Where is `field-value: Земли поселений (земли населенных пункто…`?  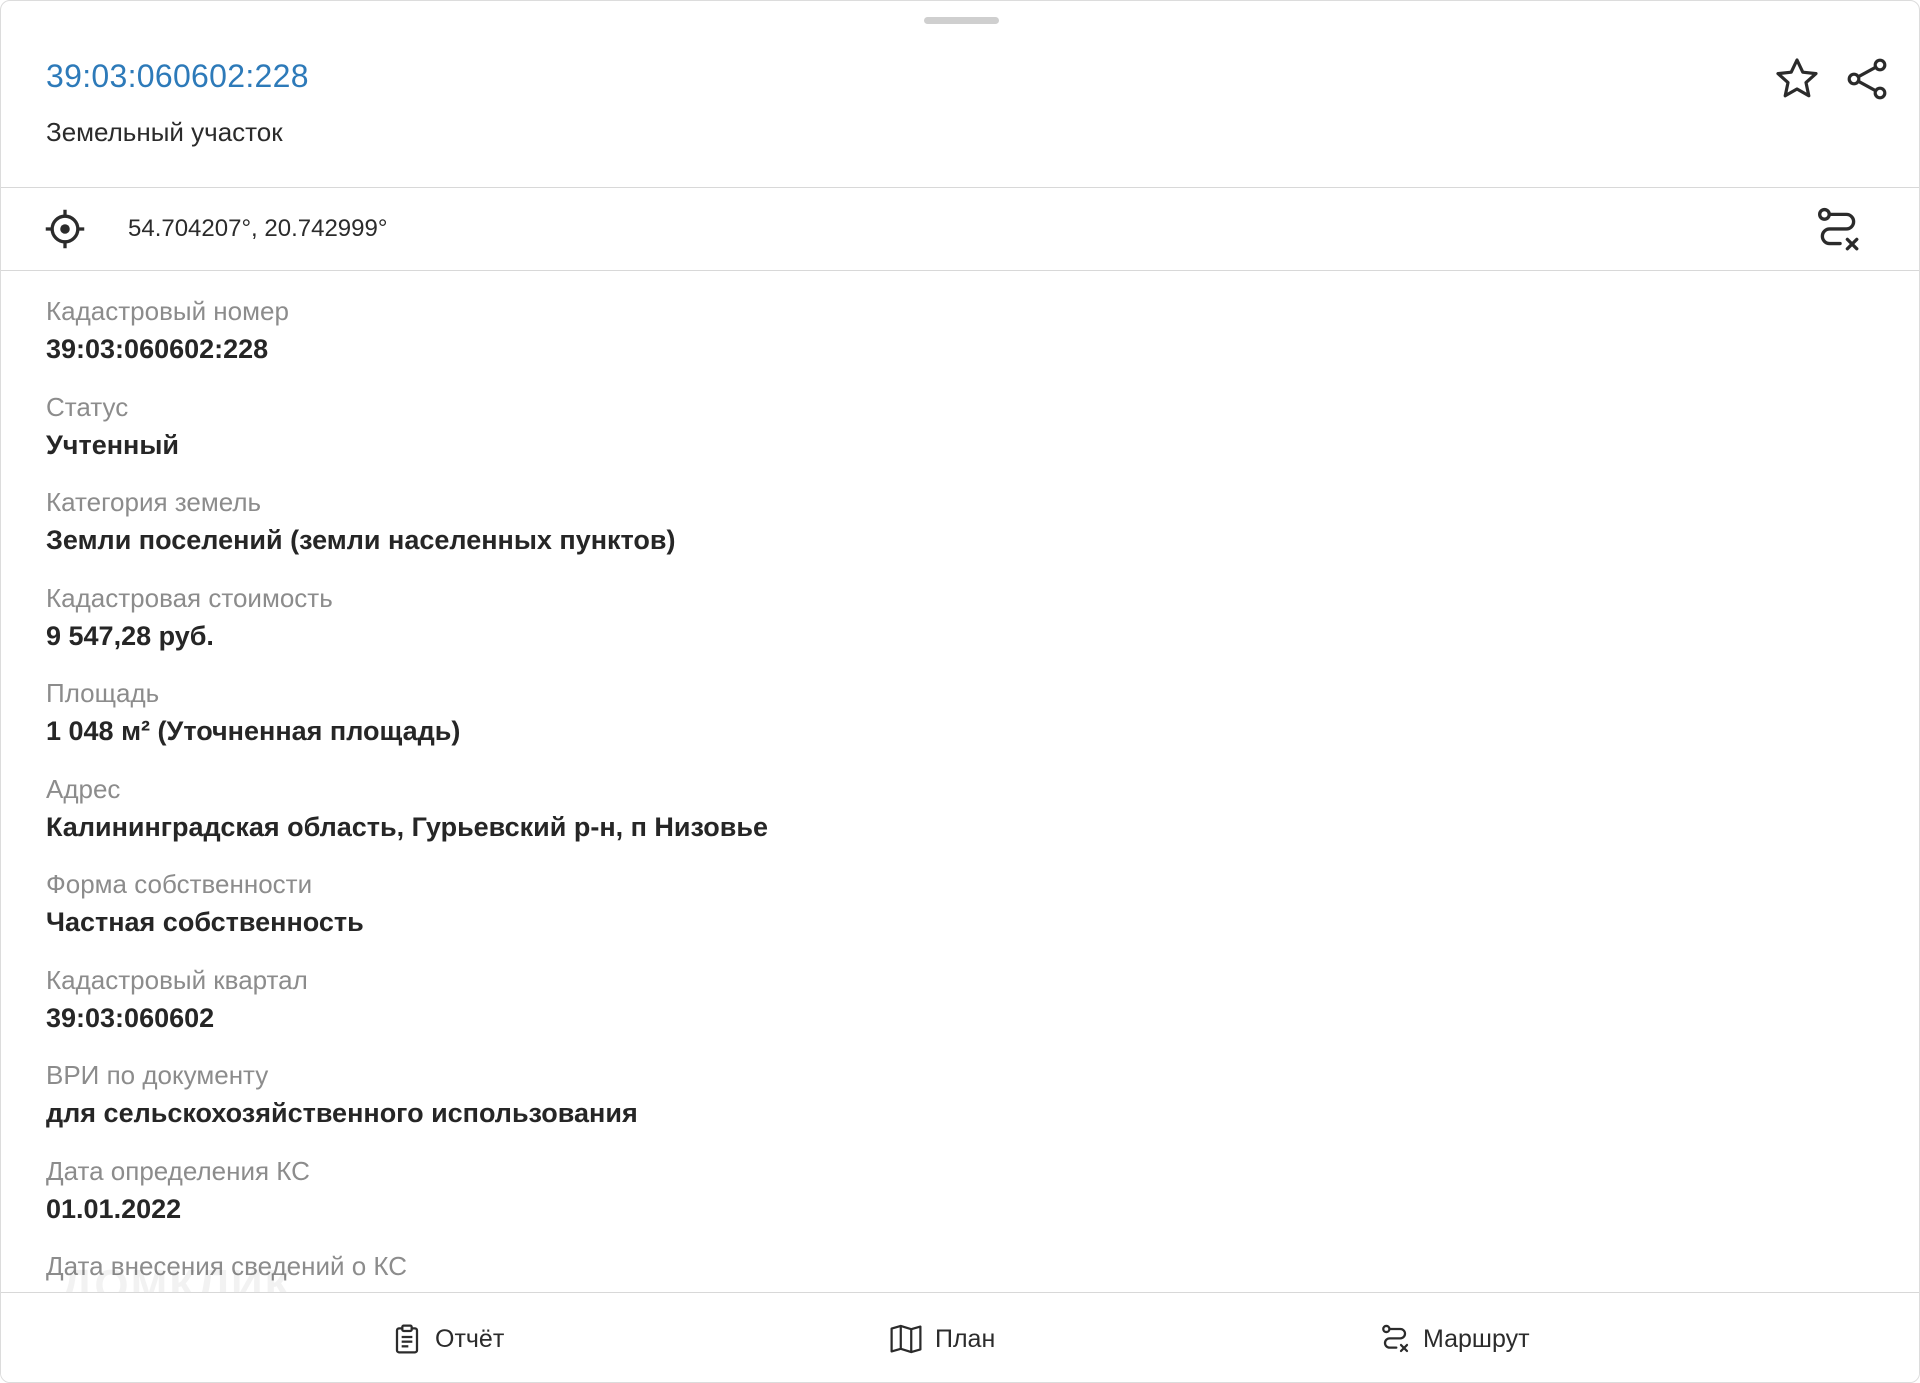 field-value: Земли поселений (земли населенных пункто… is located at coordinates (361, 540).